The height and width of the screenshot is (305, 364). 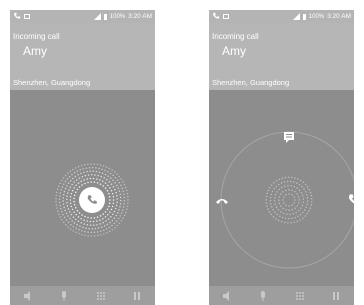 What do you see at coordinates (226, 16) in the screenshot?
I see `screen-icon` at bounding box center [226, 16].